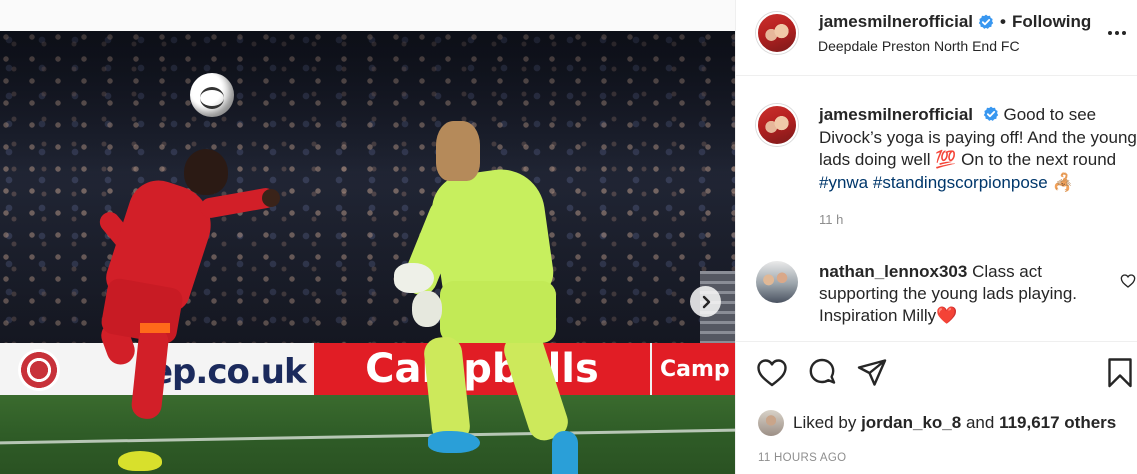 The image size is (1137, 474). Describe the element at coordinates (919, 46) in the screenshot. I see `post-location: Deepdale Preston North End FC` at that location.